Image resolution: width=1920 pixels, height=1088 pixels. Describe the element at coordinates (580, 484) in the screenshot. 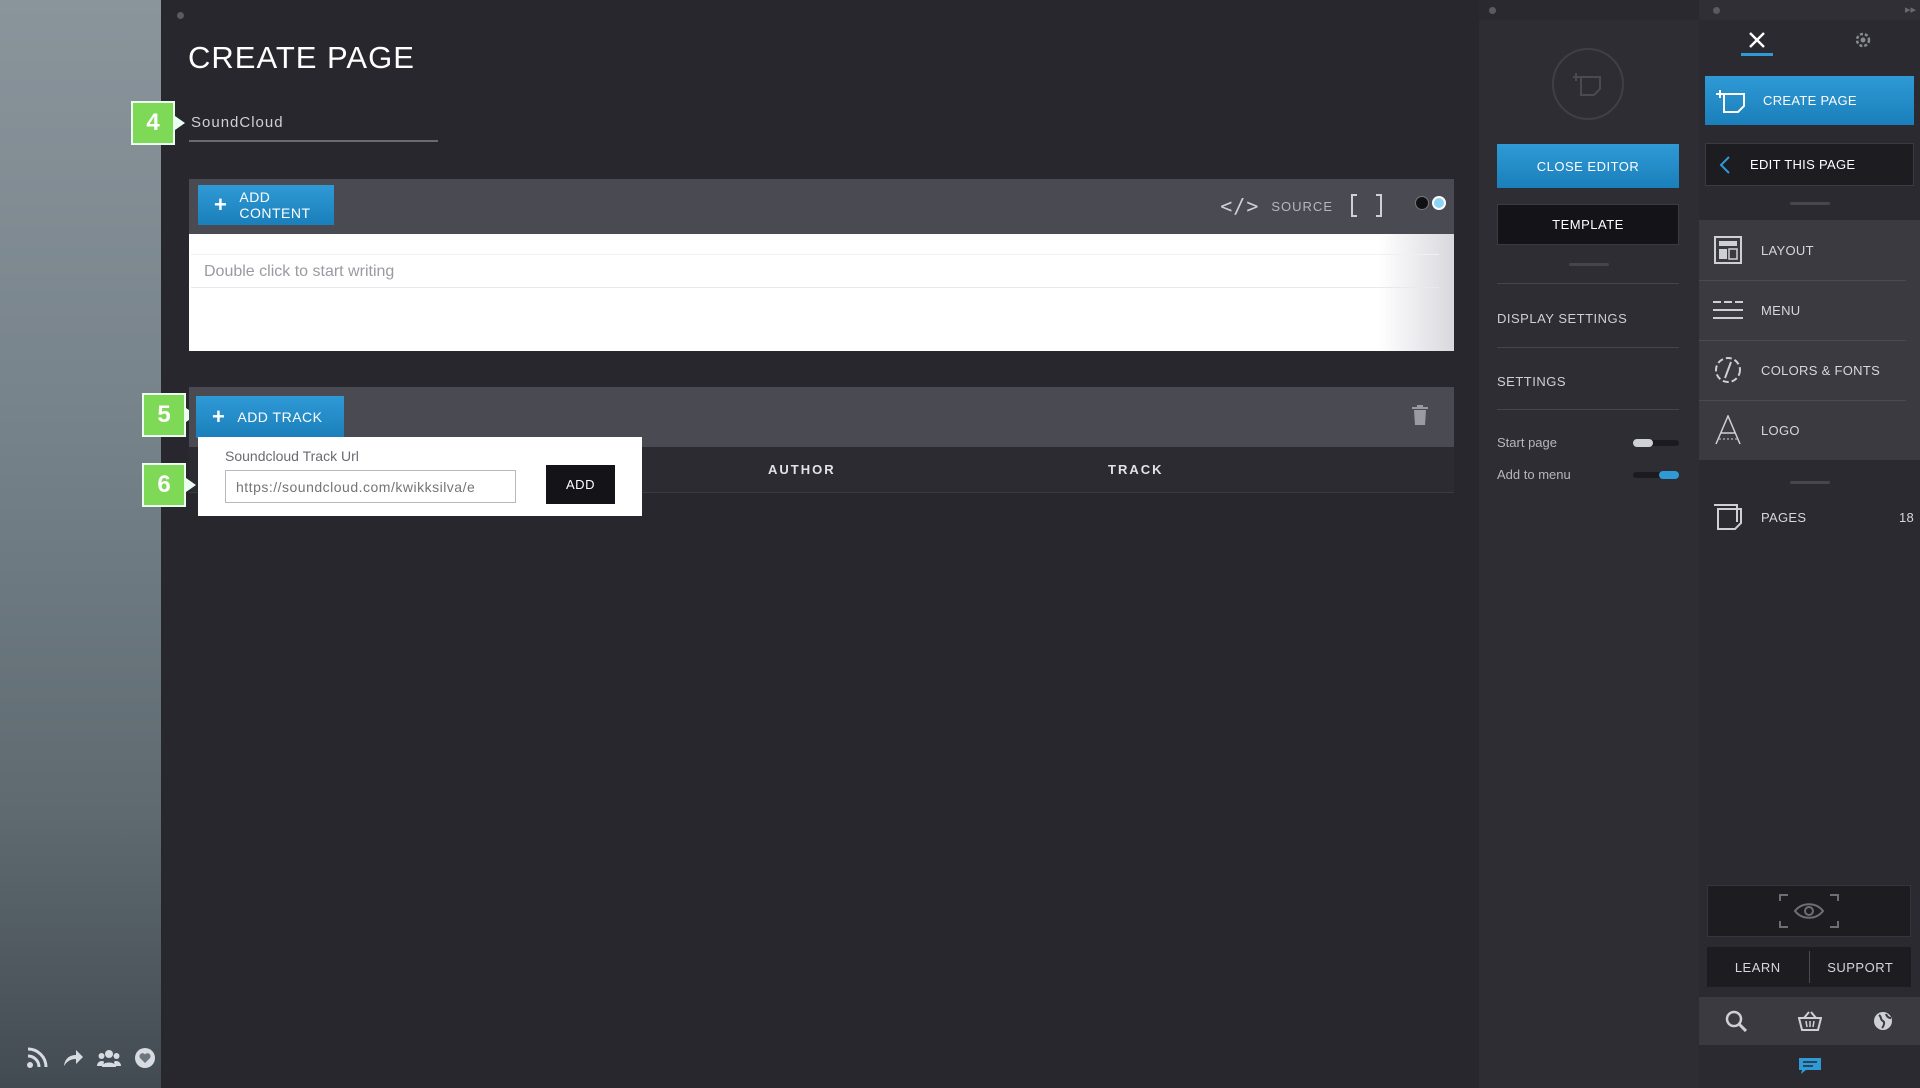

I see `add-url-button: ADD` at that location.